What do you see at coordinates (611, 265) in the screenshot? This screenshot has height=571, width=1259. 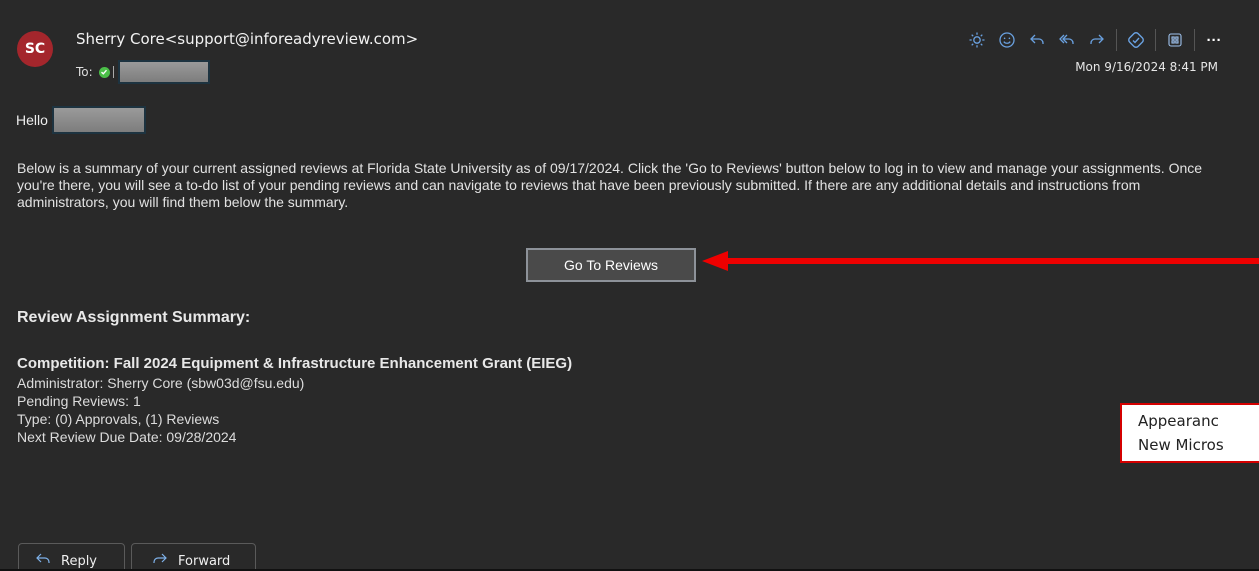 I see `go-to-reviews-button: Go To Reviews` at bounding box center [611, 265].